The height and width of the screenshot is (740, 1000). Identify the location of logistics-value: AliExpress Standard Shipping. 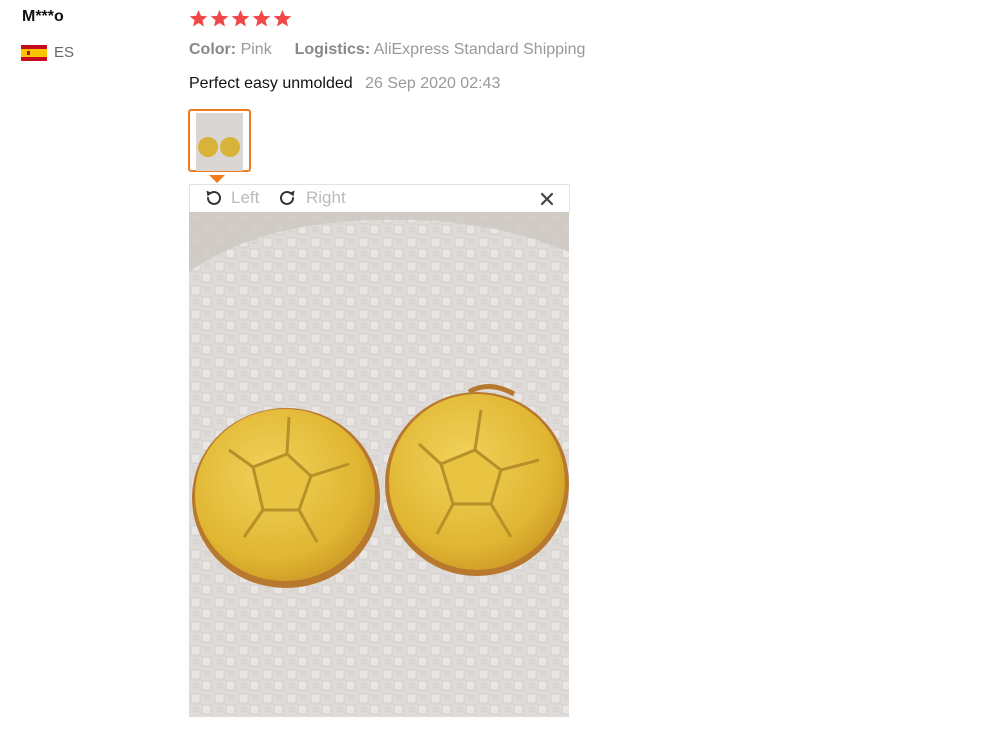
(479, 49).